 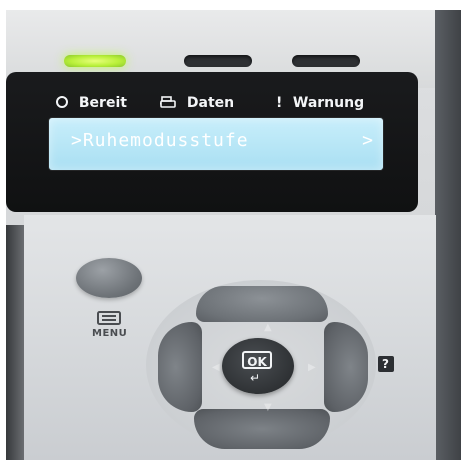 I want to click on menu-icon, so click(x=109, y=318).